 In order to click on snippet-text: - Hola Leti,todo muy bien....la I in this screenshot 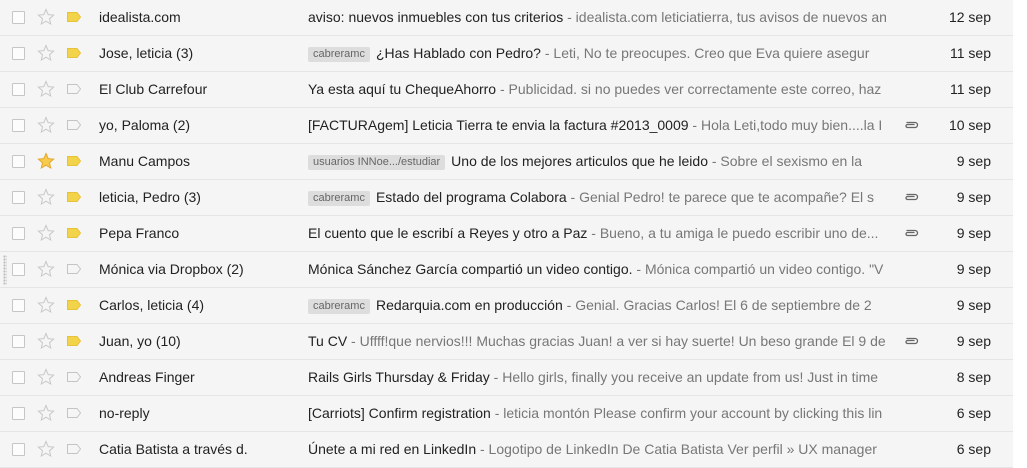, I will do `click(785, 125)`.